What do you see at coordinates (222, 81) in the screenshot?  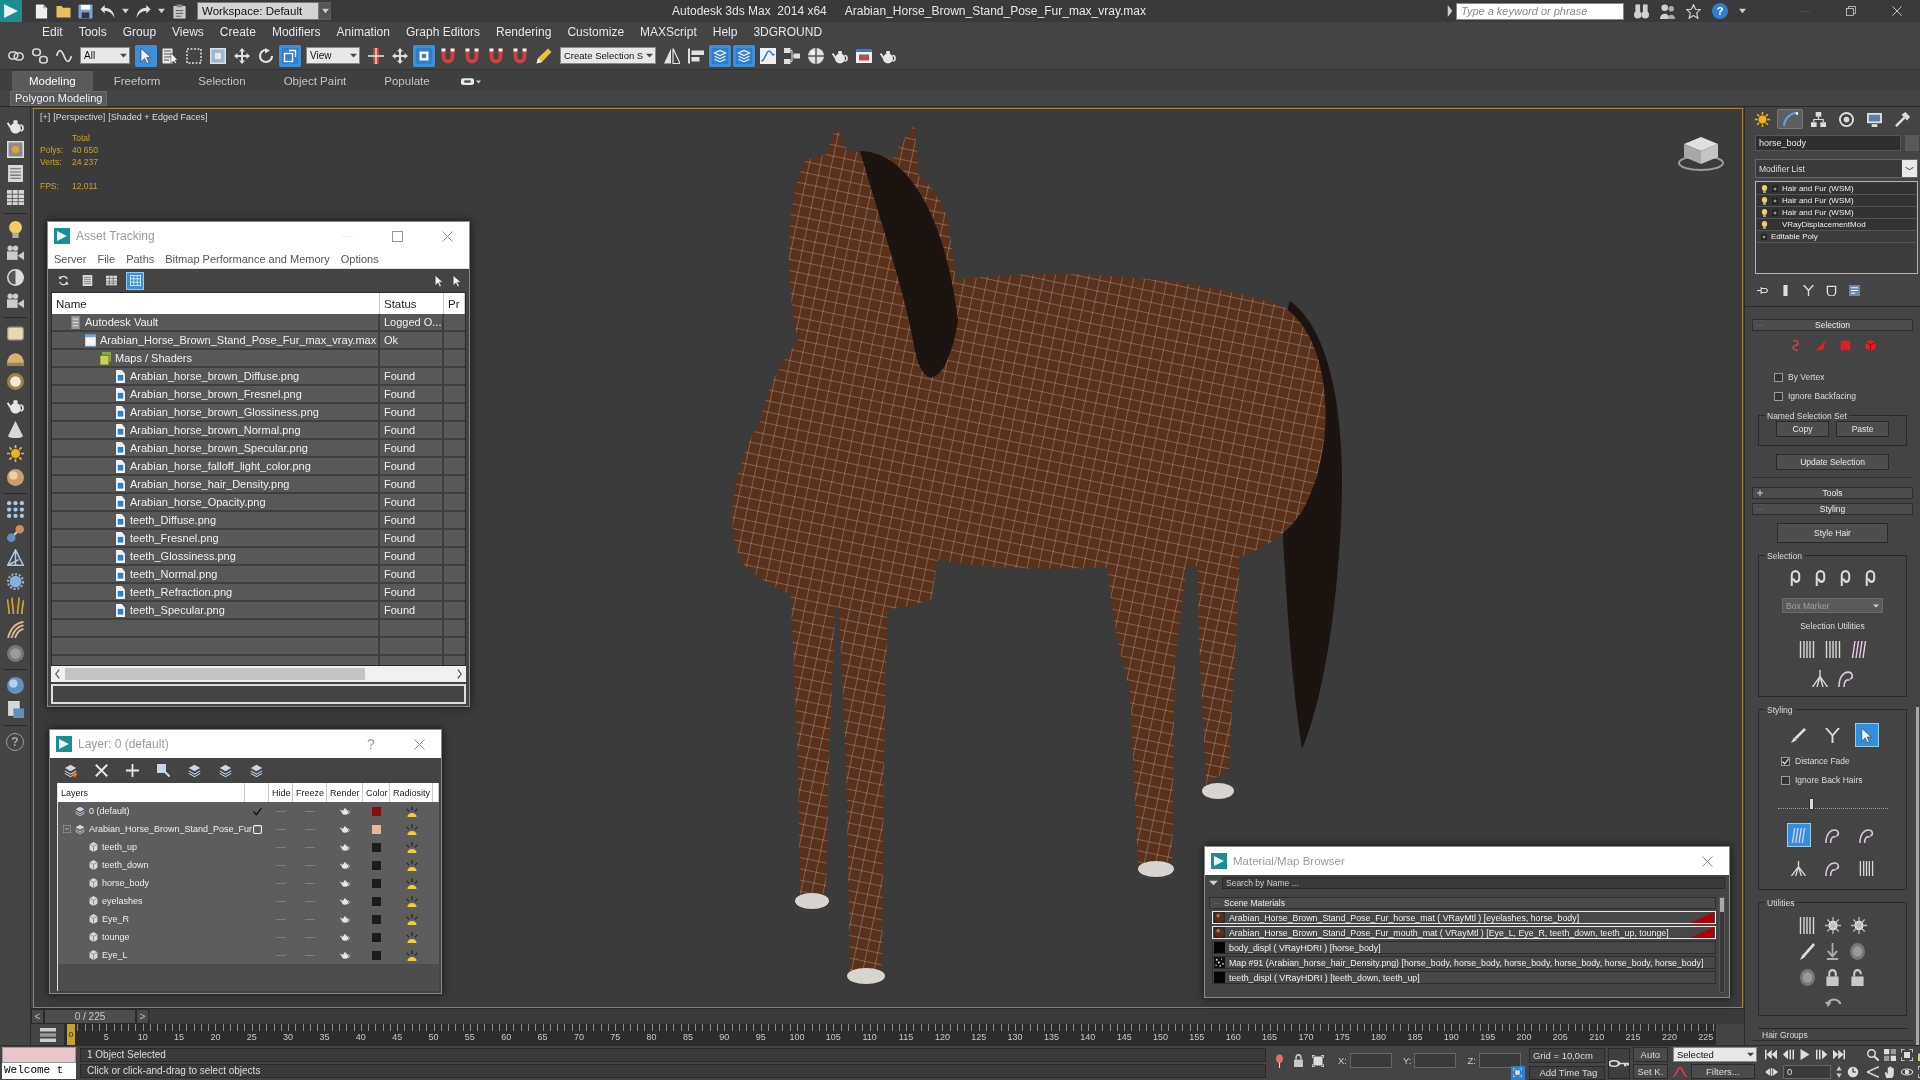 I see `ribbon-tab: Selection` at bounding box center [222, 81].